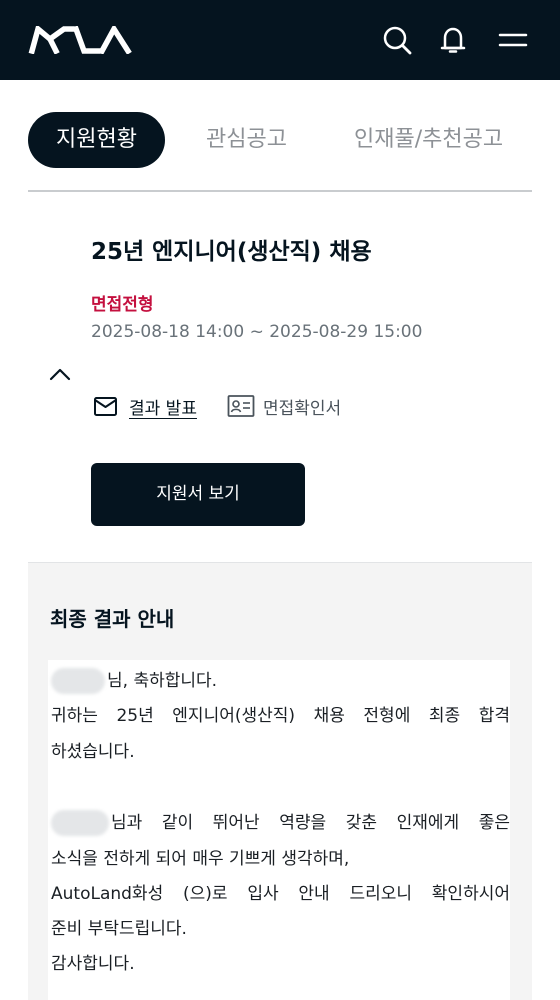 Image resolution: width=560 pixels, height=1000 pixels. Describe the element at coordinates (96, 140) in the screenshot. I see `tab-application-status: 지원현황` at that location.